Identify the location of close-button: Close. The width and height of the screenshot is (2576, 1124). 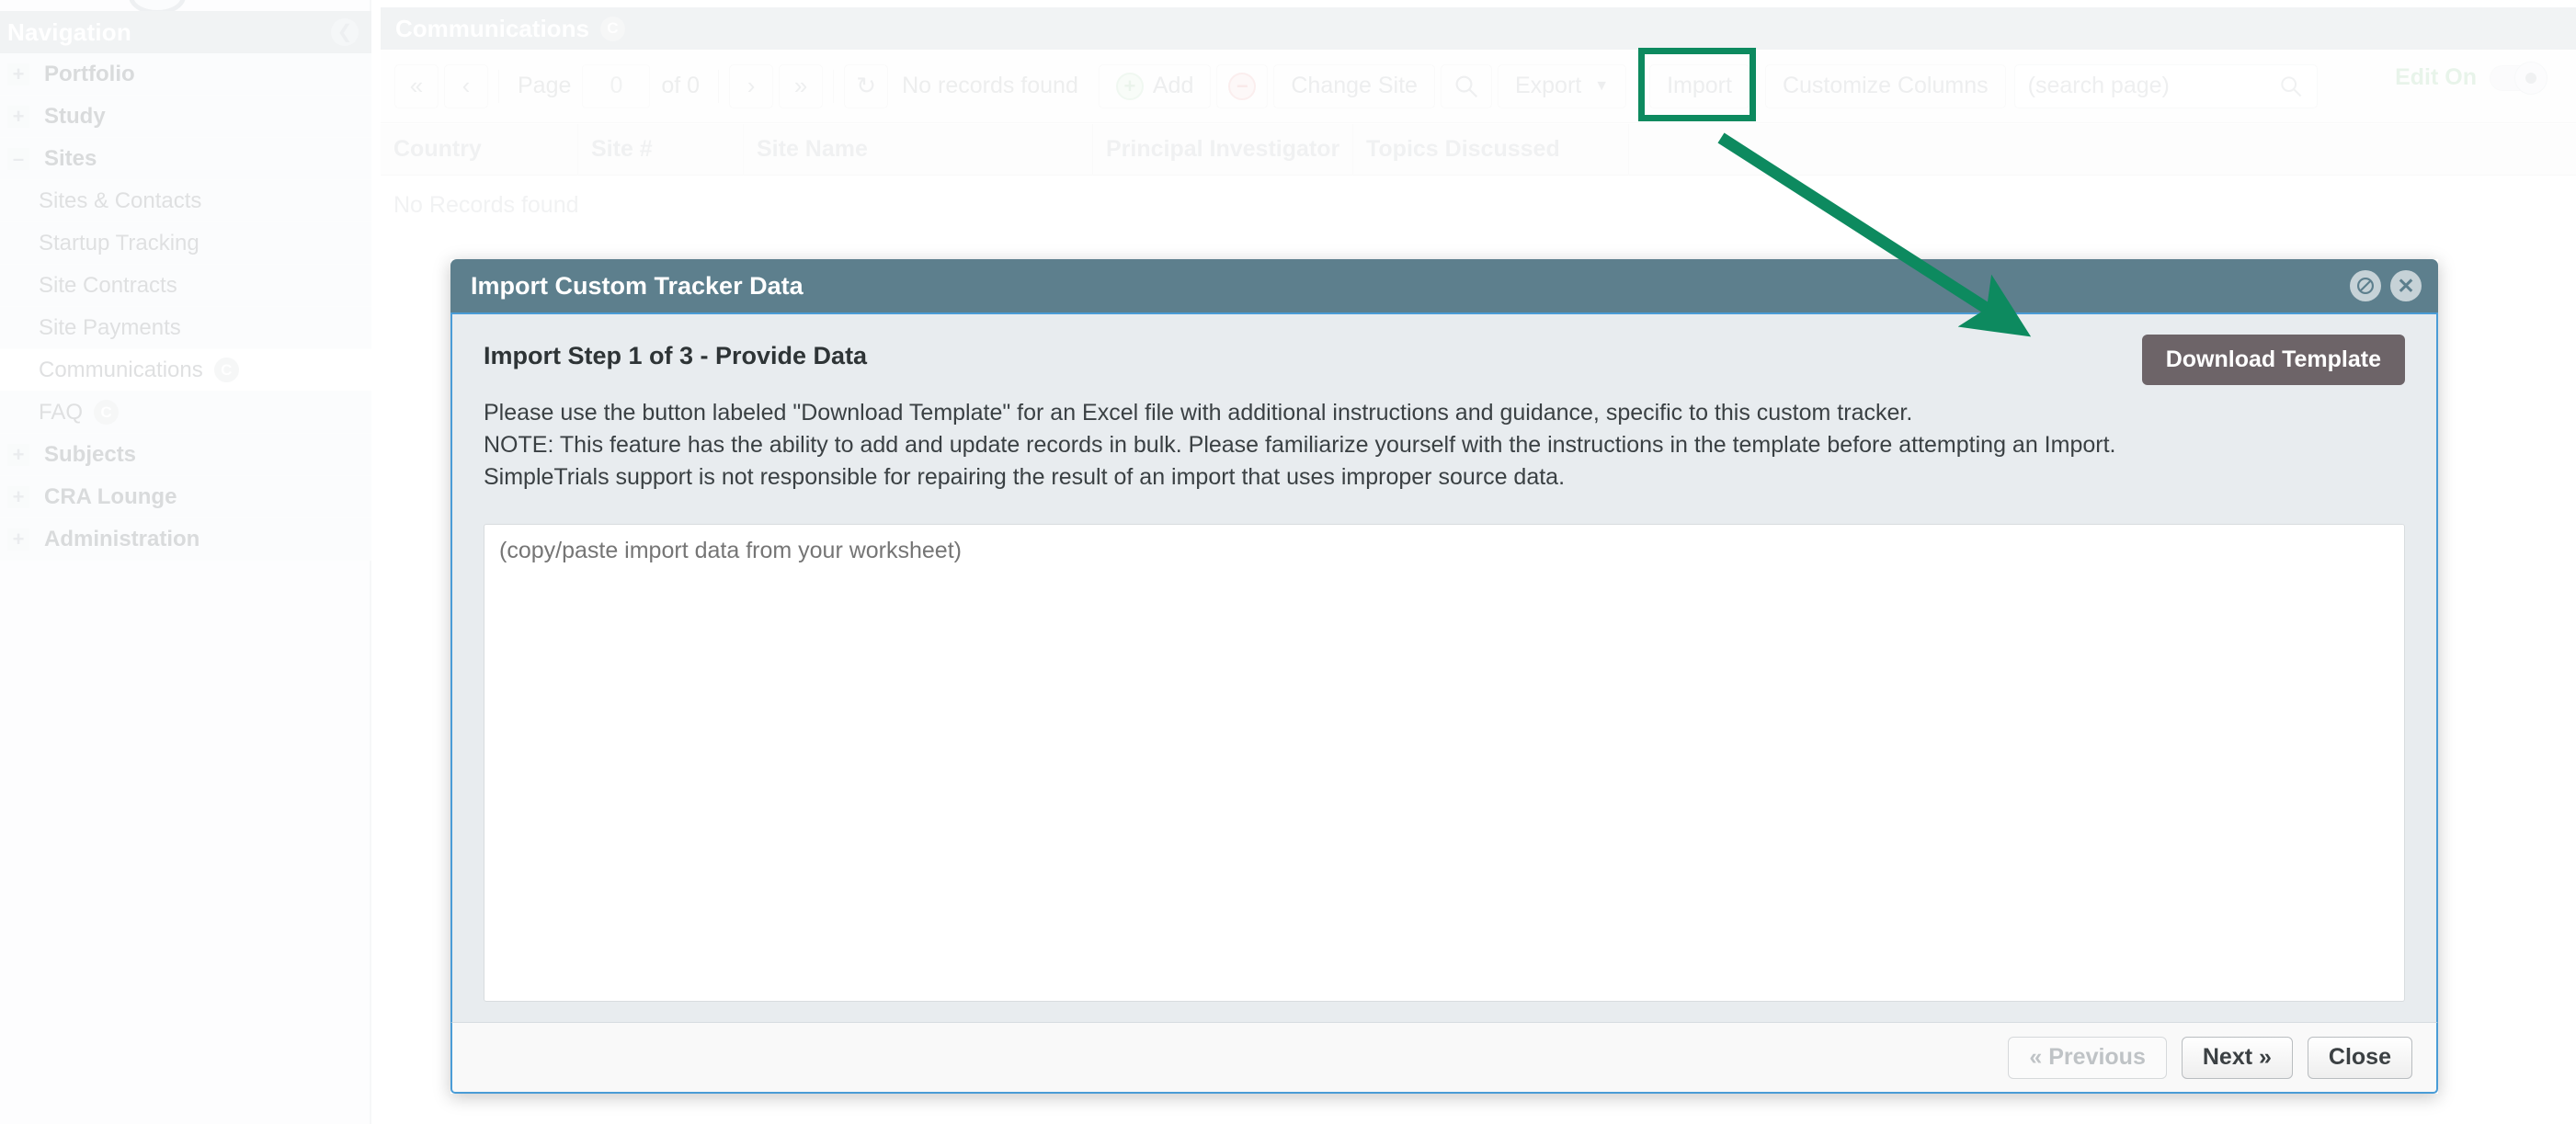
(2359, 1057).